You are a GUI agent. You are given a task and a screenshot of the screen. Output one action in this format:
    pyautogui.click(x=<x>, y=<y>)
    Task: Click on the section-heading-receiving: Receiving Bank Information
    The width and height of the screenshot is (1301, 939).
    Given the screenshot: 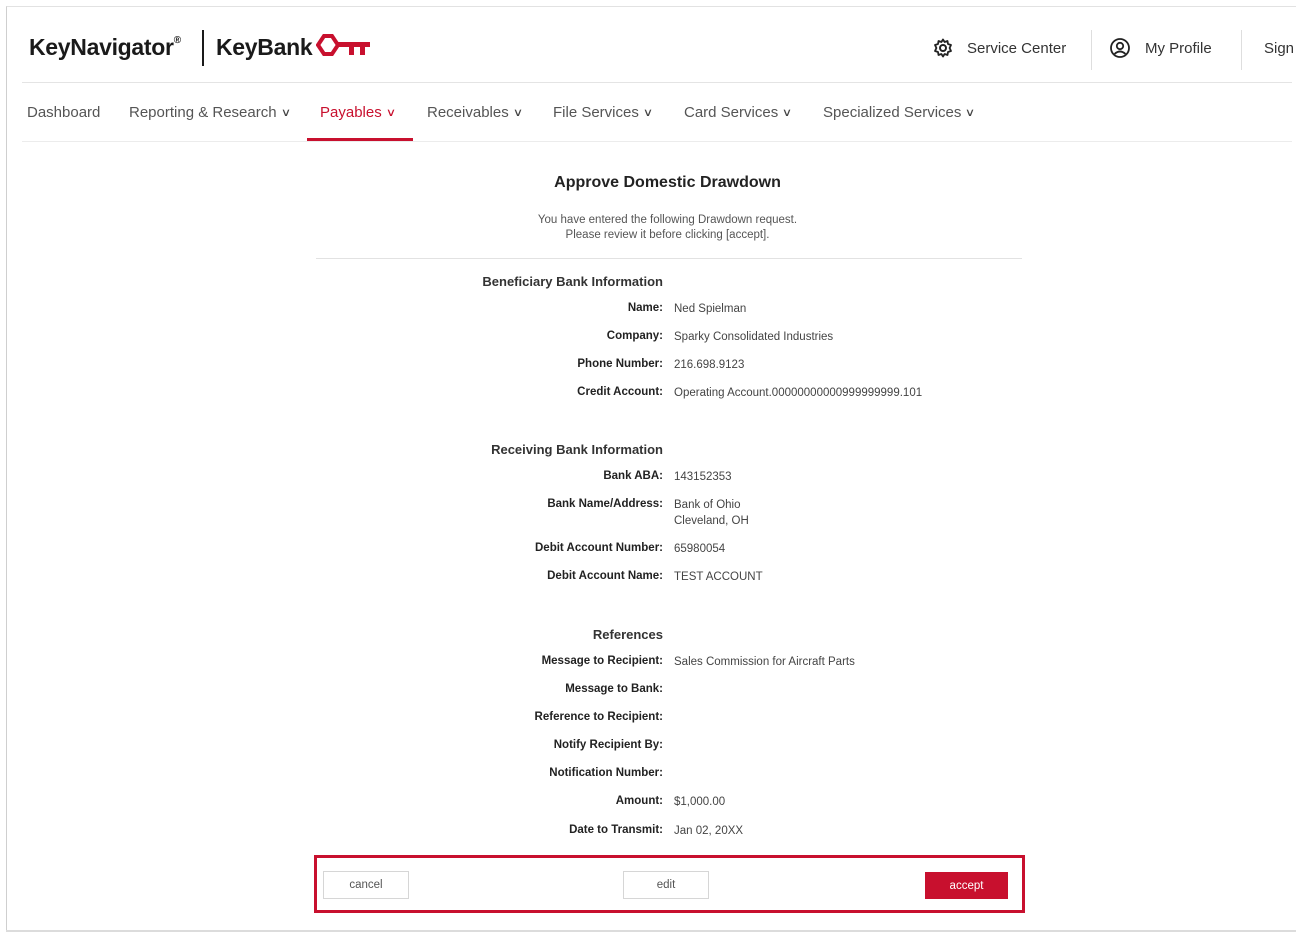 What is the action you would take?
    pyautogui.click(x=577, y=449)
    